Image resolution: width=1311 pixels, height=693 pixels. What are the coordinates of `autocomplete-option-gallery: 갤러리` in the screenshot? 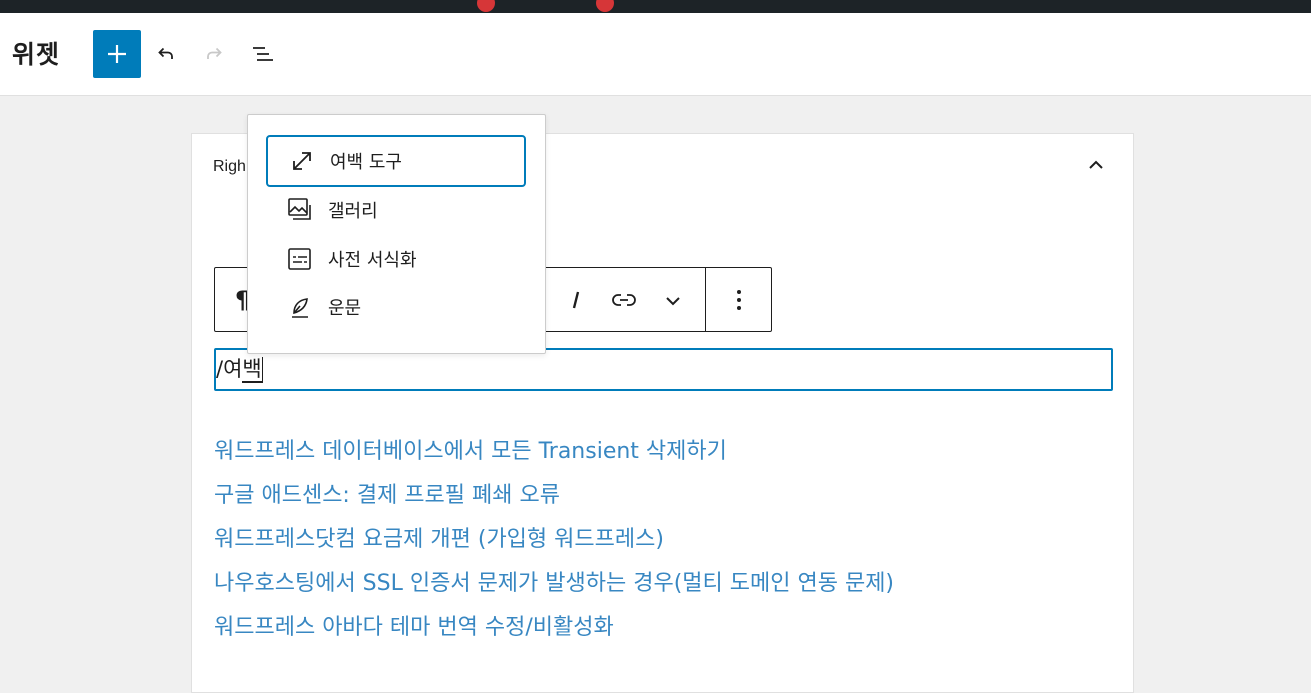 It's located at (396, 210).